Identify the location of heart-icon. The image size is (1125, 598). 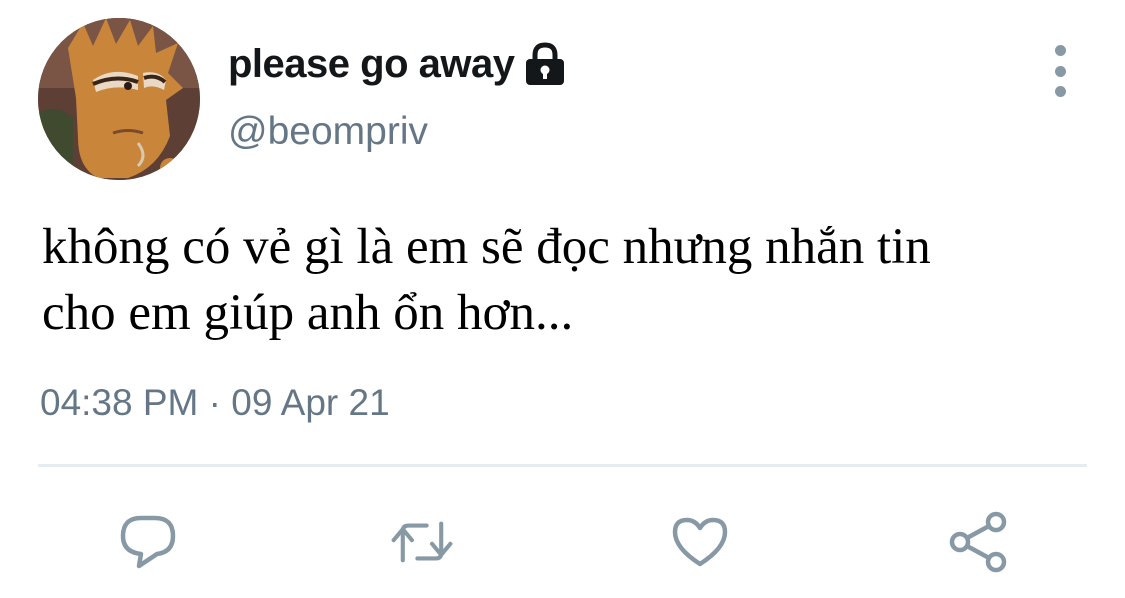
(700, 542).